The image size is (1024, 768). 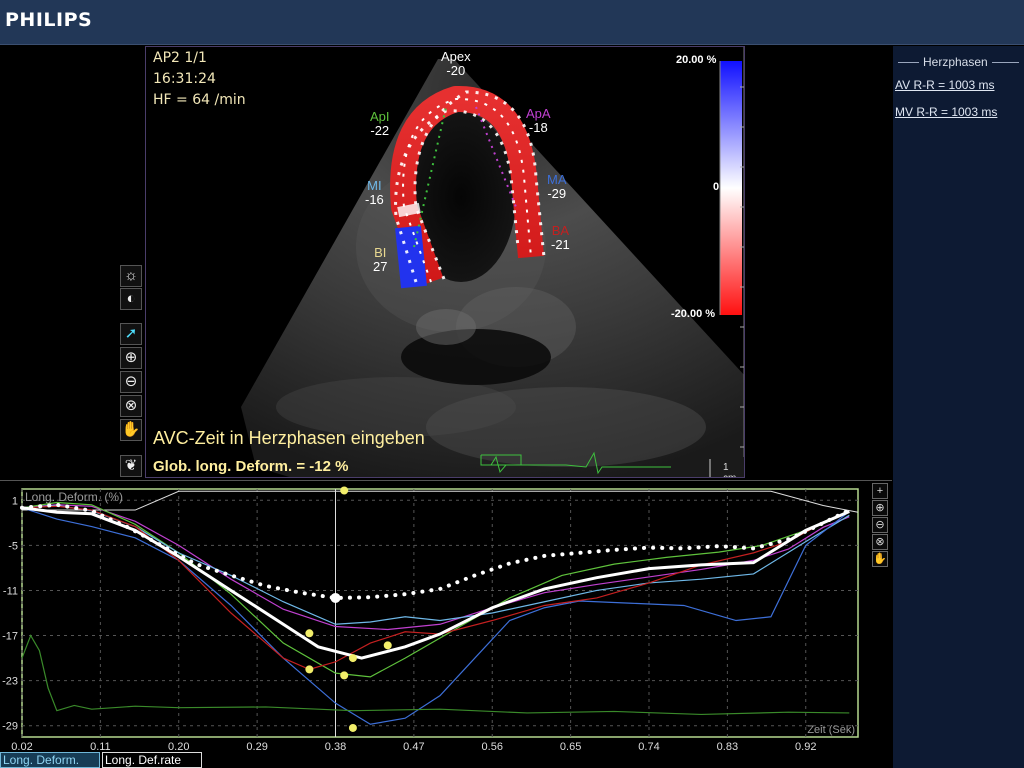 I want to click on lung-icon: ❦, so click(x=131, y=466).